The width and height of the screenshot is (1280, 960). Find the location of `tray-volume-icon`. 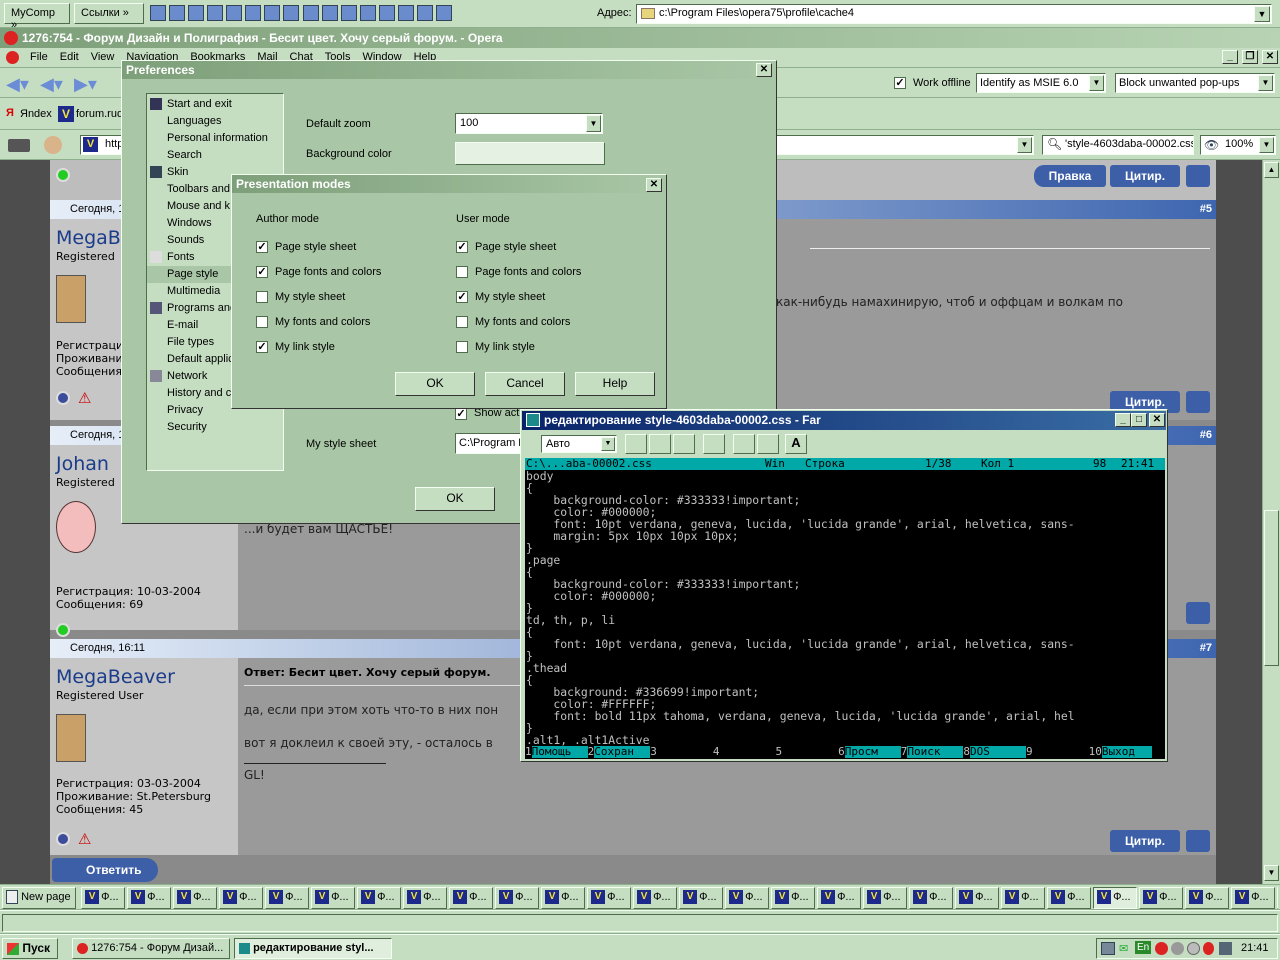

tray-volume-icon is located at coordinates (1177, 948).